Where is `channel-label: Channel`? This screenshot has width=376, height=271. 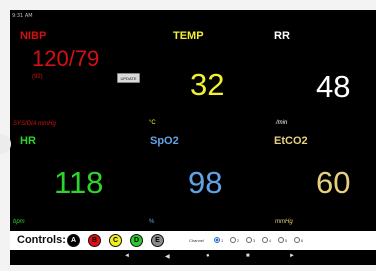
channel-label: Channel is located at coordinates (196, 240).